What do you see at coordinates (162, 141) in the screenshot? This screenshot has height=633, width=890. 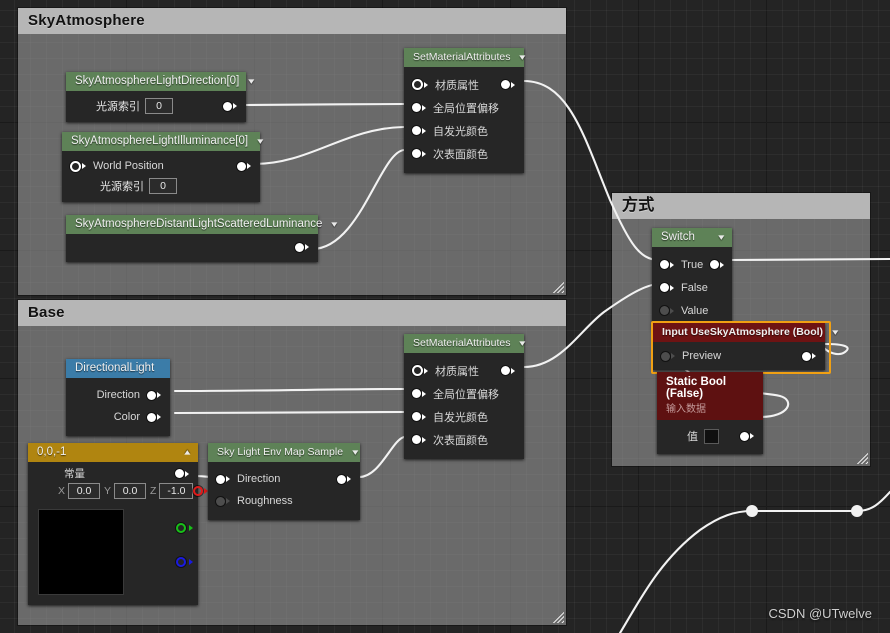 I see `node-header: SkyAtmosphereLightIlluminance[0] ▾` at bounding box center [162, 141].